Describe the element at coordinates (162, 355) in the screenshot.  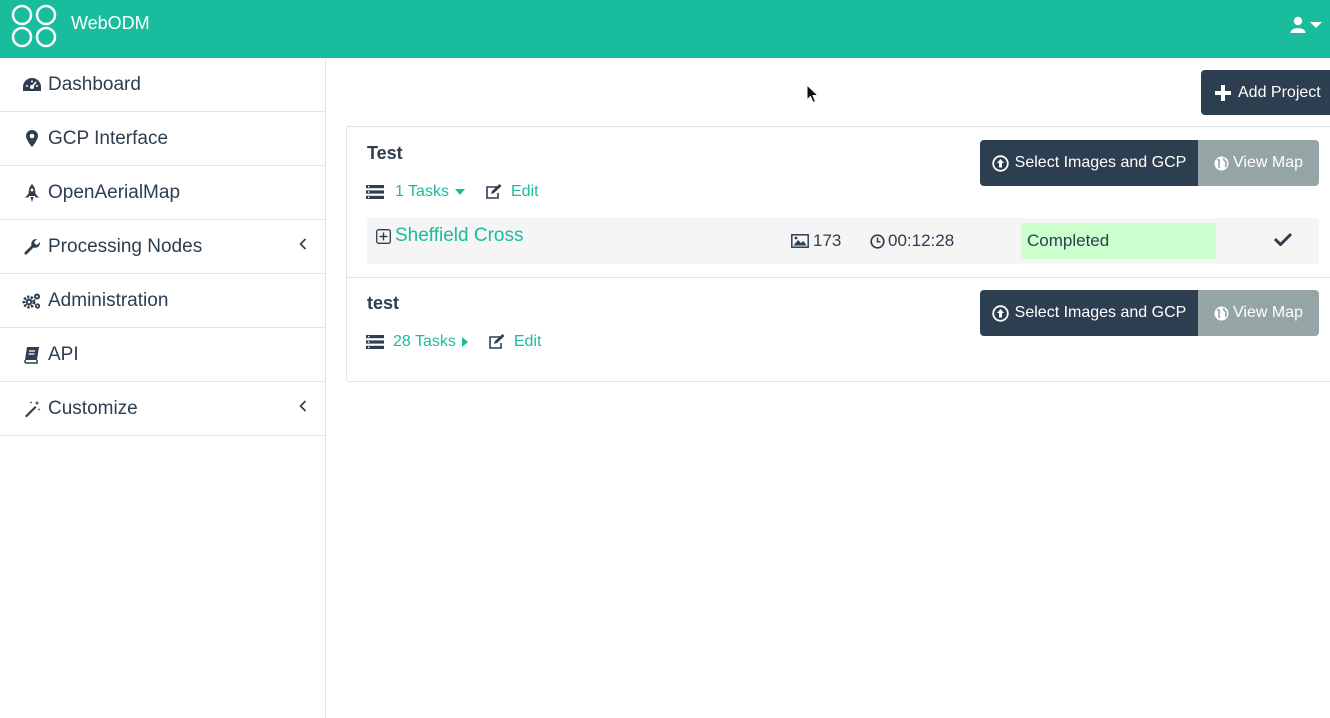
I see `sidebar-item-api: API` at that location.